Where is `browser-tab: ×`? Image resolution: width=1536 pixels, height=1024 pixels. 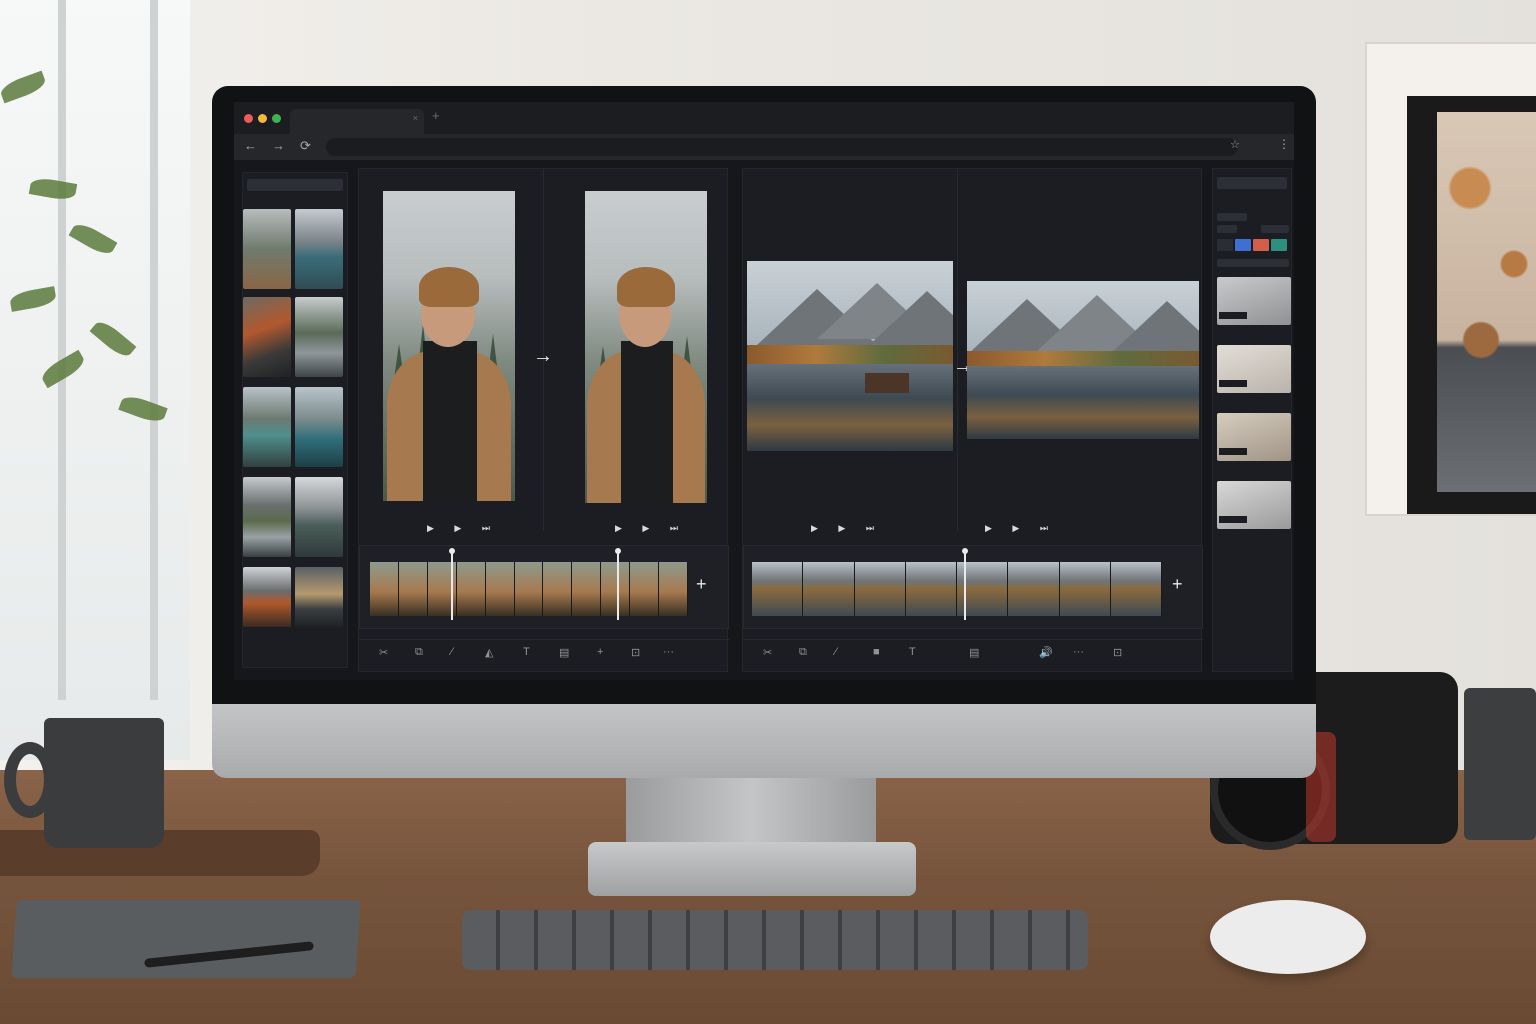
browser-tab: × is located at coordinates (357, 121).